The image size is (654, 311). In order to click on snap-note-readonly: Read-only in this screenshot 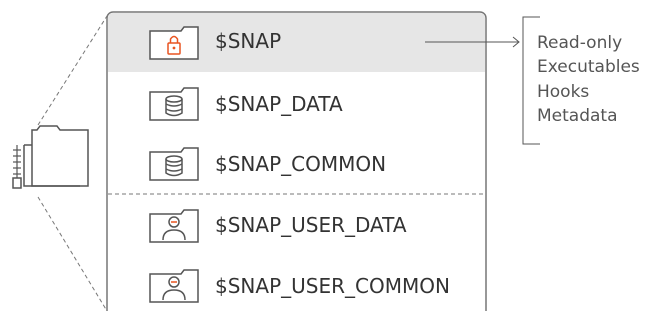, I will do `click(580, 43)`.